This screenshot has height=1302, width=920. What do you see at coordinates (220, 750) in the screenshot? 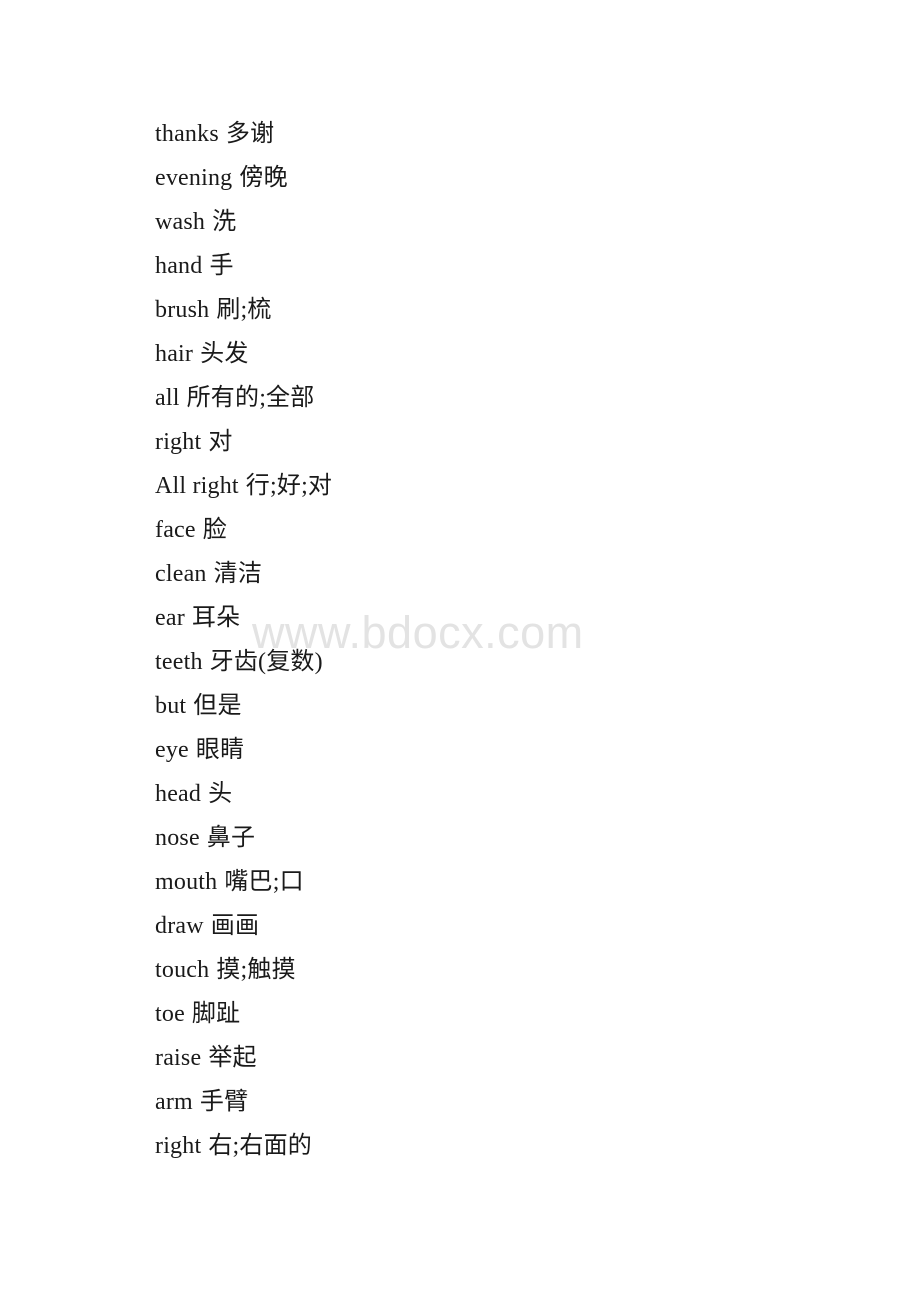
I see `vocabulary-gloss: 眼睛` at bounding box center [220, 750].